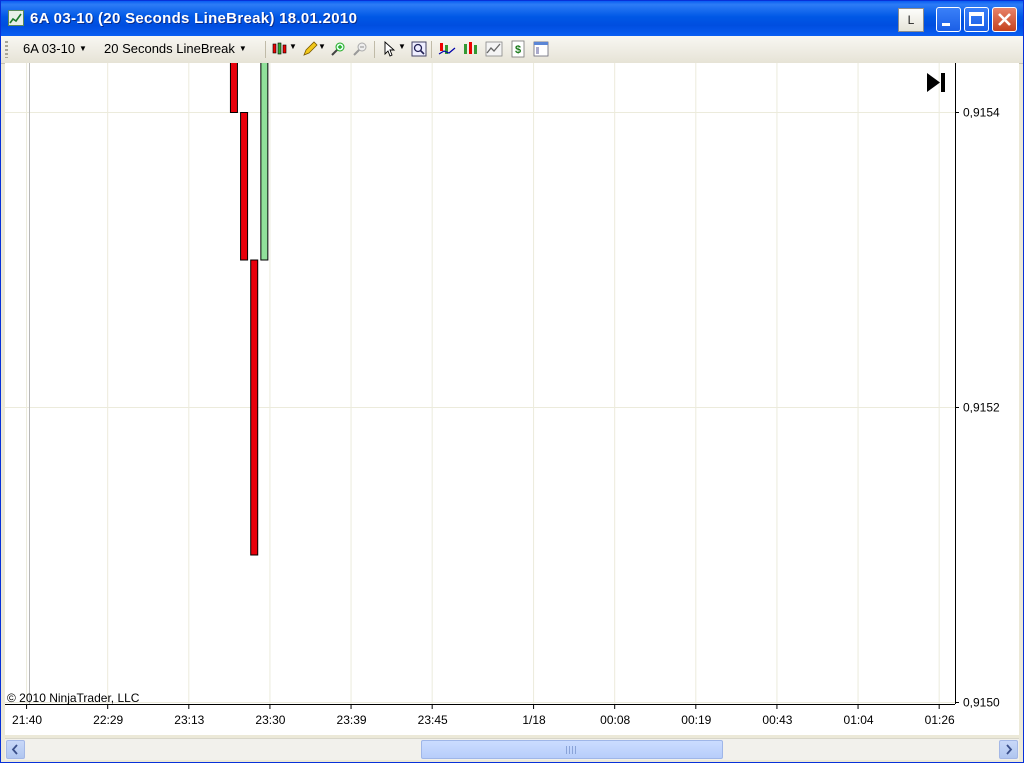  Describe the element at coordinates (73, 698) in the screenshot. I see `copyright-text: © 2010 NinjaTrader, LLC` at that location.